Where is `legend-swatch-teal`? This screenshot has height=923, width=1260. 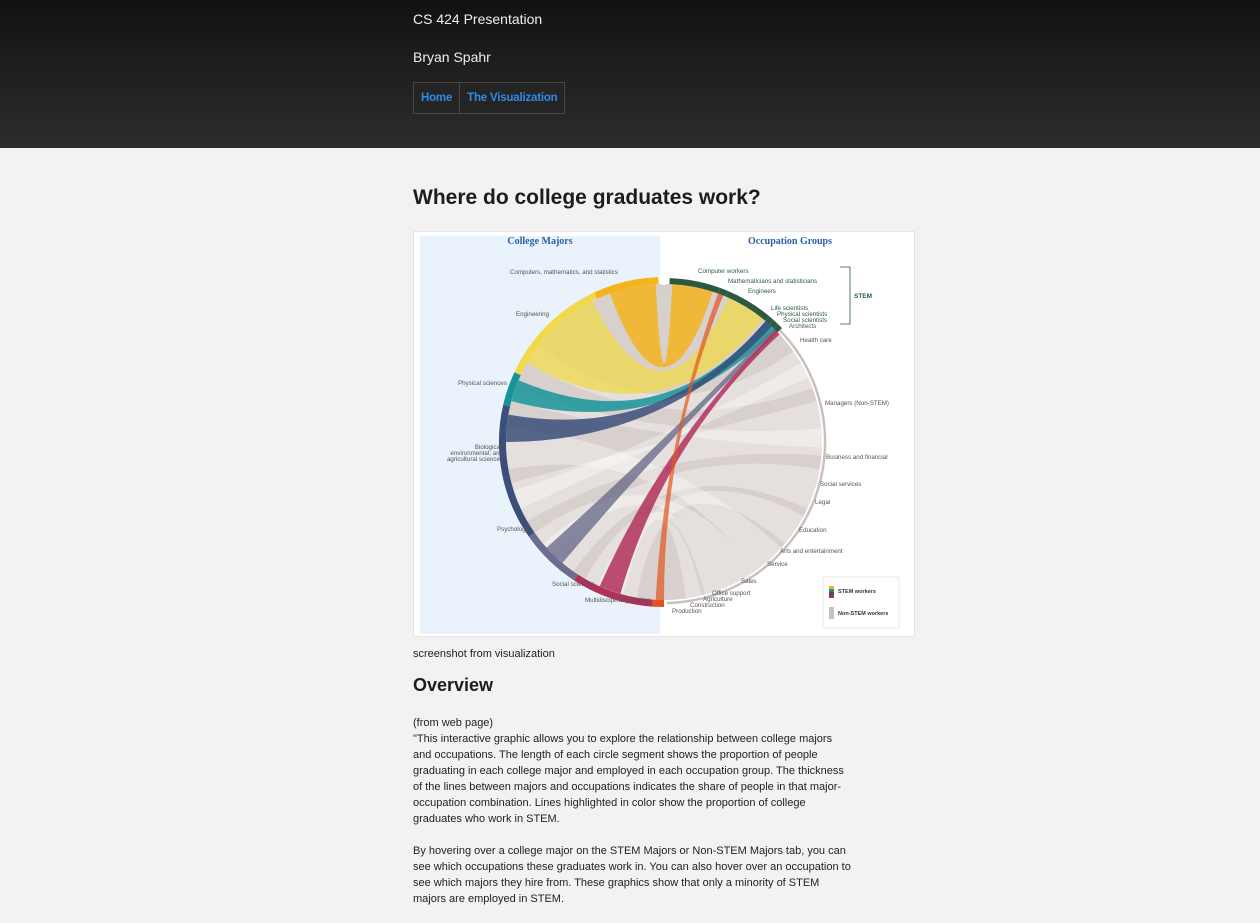
legend-swatch-teal is located at coordinates (831, 590).